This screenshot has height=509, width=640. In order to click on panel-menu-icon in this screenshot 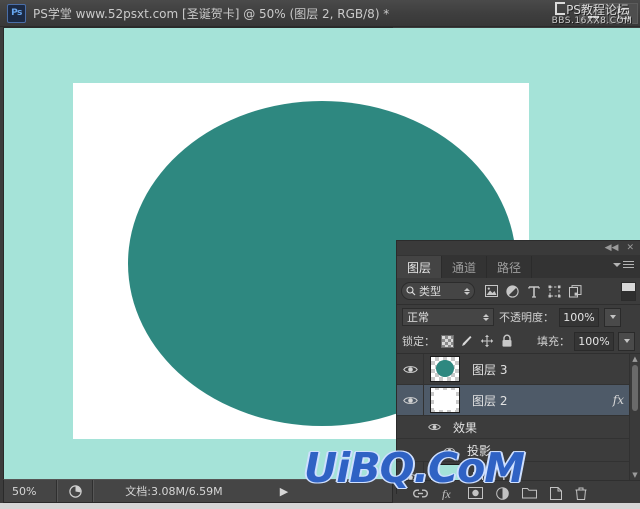, I will do `click(623, 264)`.